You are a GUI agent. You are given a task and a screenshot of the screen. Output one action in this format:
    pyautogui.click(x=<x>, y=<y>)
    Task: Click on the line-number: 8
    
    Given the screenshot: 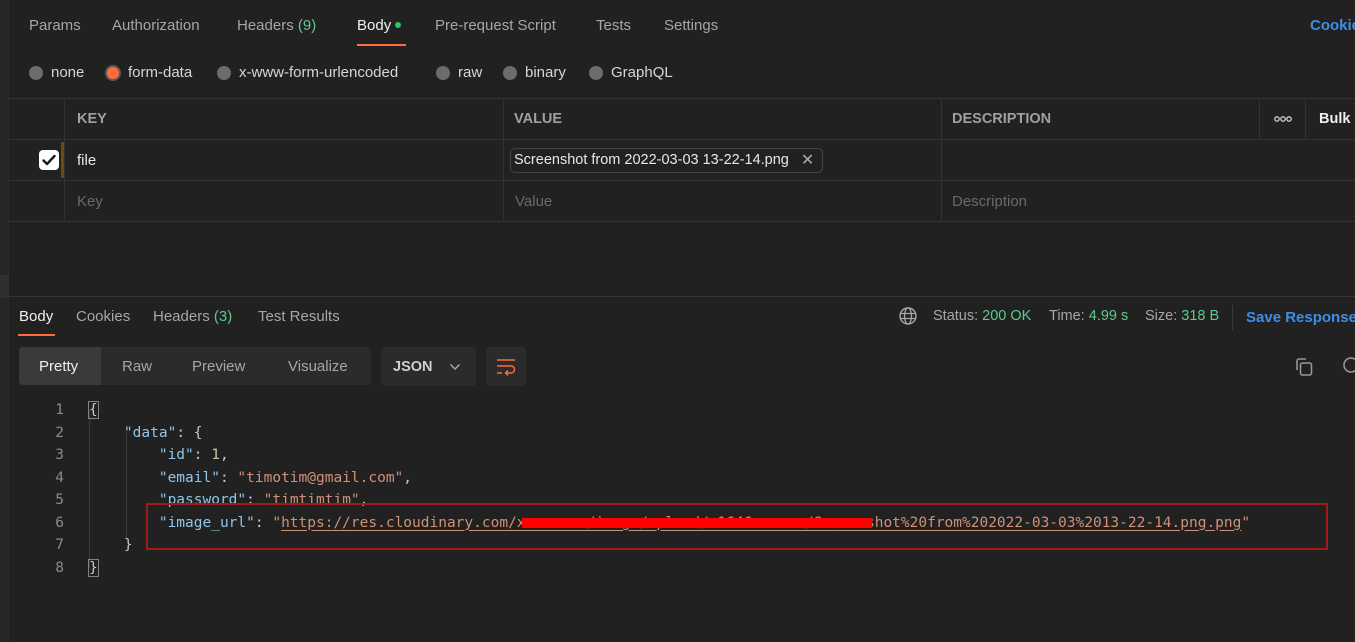 What is the action you would take?
    pyautogui.click(x=59, y=567)
    